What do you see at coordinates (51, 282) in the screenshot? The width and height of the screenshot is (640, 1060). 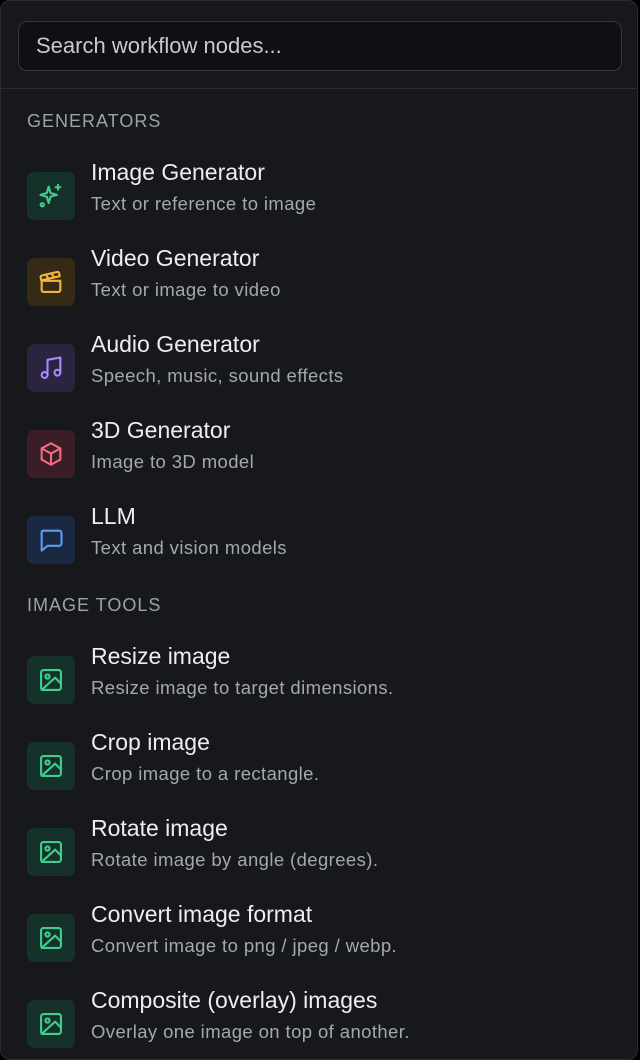 I see `clapperboard-icon` at bounding box center [51, 282].